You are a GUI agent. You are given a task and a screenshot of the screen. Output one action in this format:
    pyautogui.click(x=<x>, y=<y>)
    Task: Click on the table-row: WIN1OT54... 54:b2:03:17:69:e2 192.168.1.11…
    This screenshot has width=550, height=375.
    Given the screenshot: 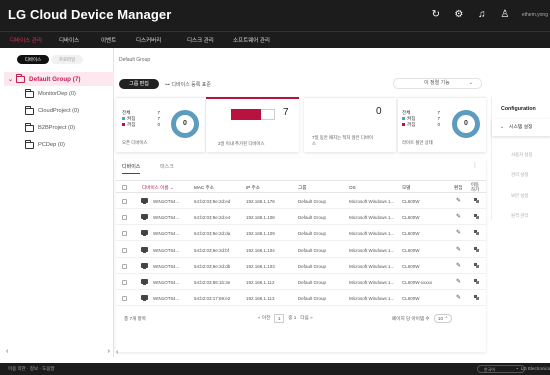 What is the action you would take?
    pyautogui.click(x=301, y=299)
    